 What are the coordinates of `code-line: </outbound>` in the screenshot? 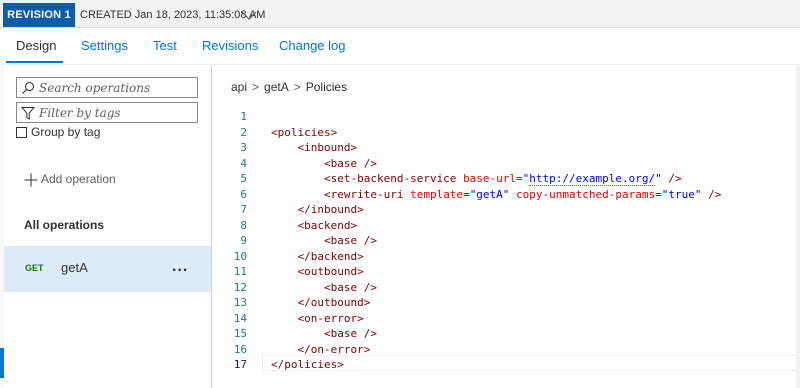 It's located at (320, 303).